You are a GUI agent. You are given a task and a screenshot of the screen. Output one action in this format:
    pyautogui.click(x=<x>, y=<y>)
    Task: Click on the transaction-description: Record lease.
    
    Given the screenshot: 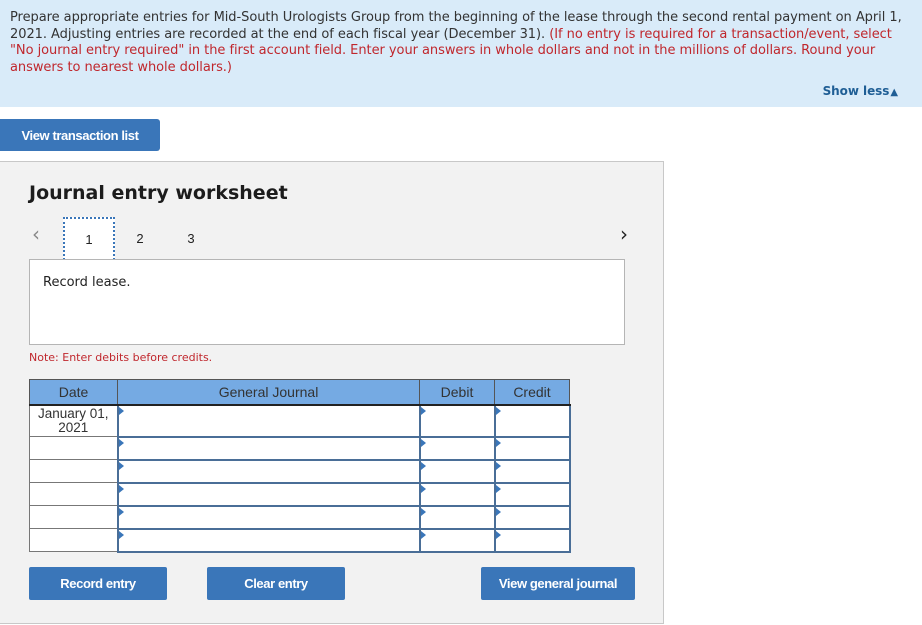 What is the action you would take?
    pyautogui.click(x=327, y=302)
    